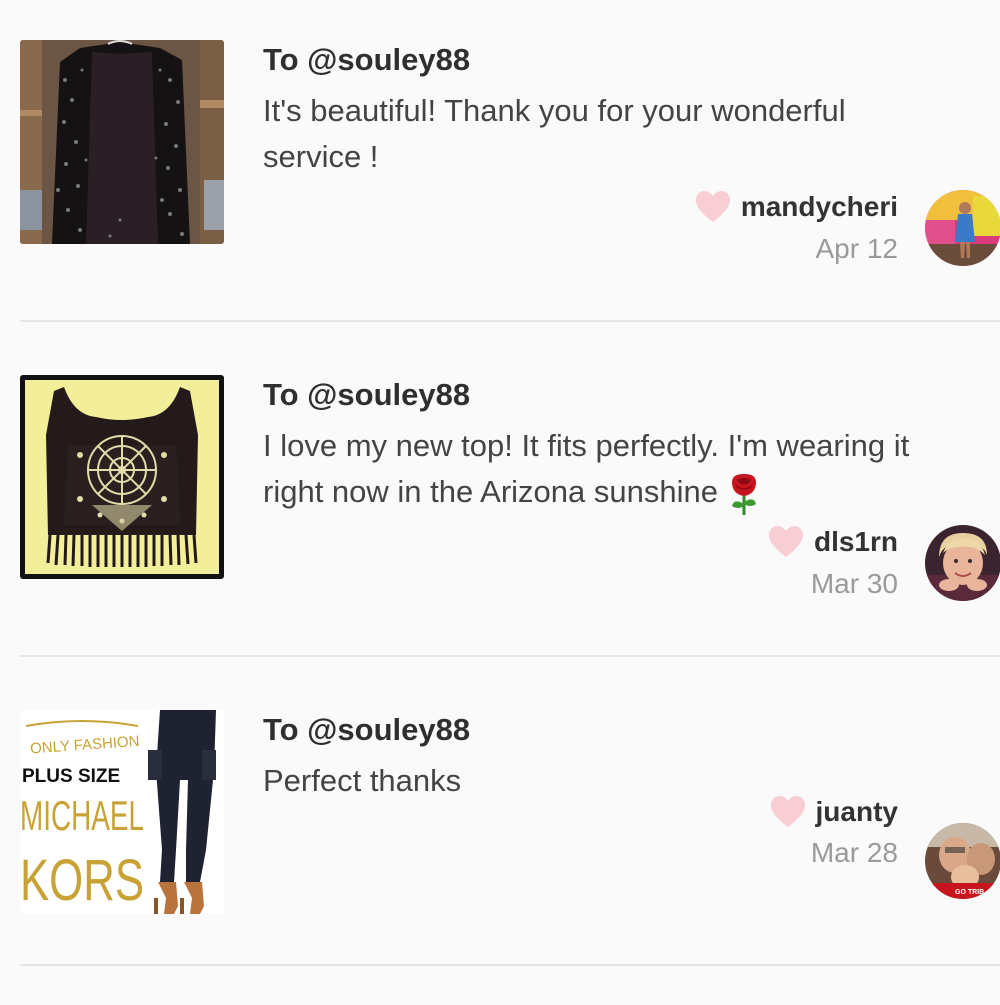 The width and height of the screenshot is (1000, 1005). I want to click on avatar-shirt-text: GO TRIB, so click(969, 892).